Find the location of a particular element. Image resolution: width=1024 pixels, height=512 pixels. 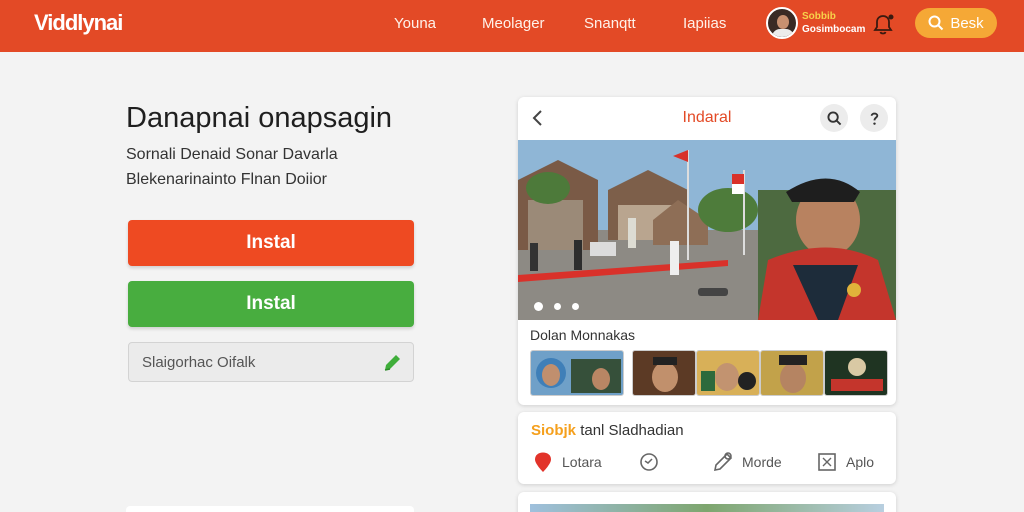

user-subtitle: Gosimbocam is located at coordinates (834, 29).